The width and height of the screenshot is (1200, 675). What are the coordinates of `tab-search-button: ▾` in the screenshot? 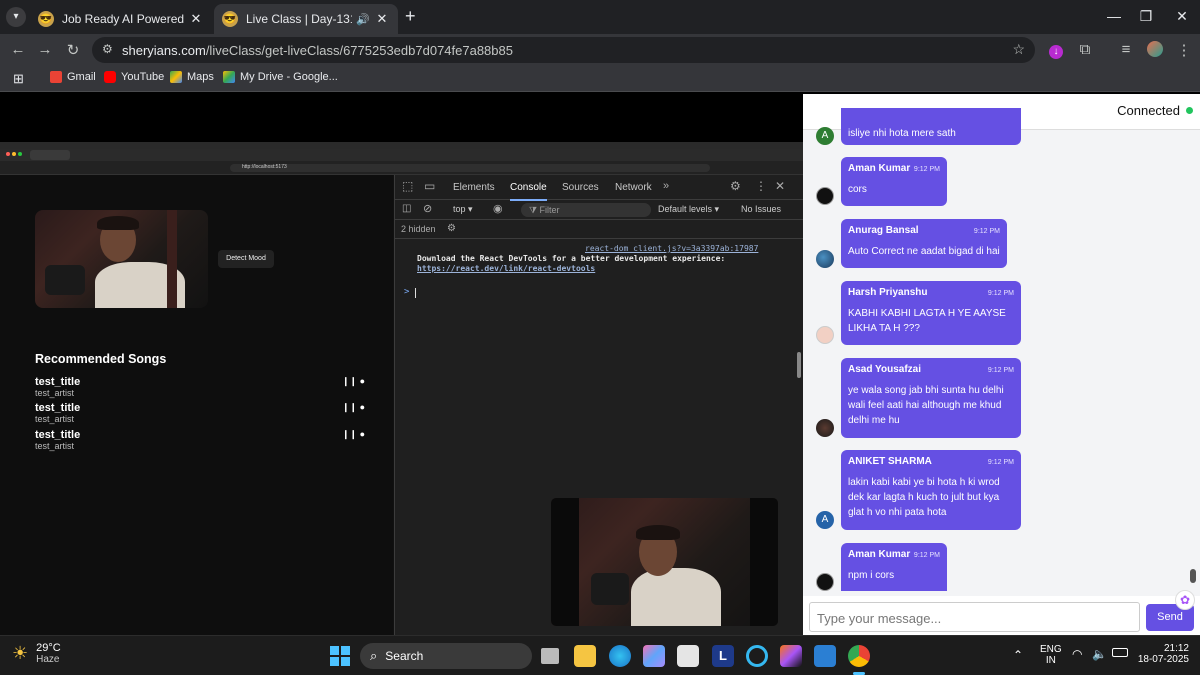 It's located at (16, 17).